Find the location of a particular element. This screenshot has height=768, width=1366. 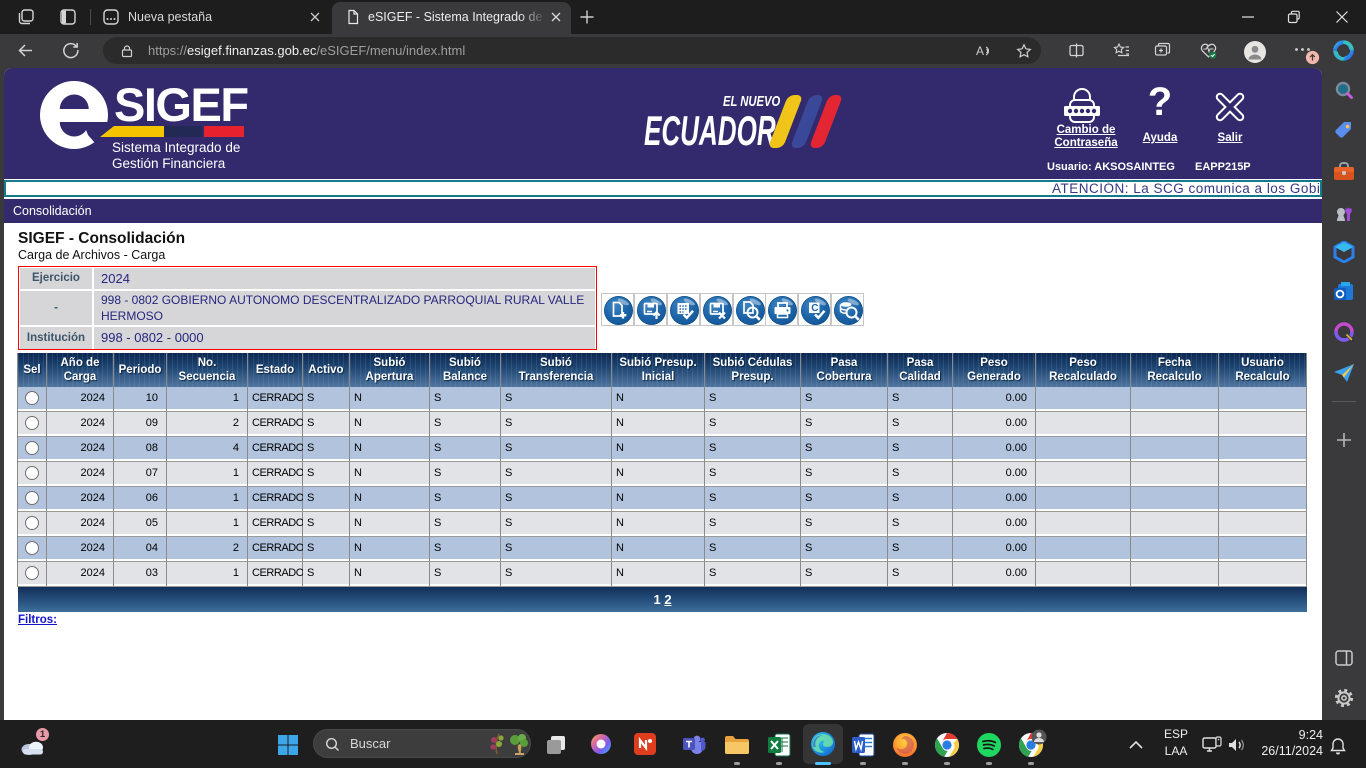

svg-text: C is located at coordinates (814, 308).